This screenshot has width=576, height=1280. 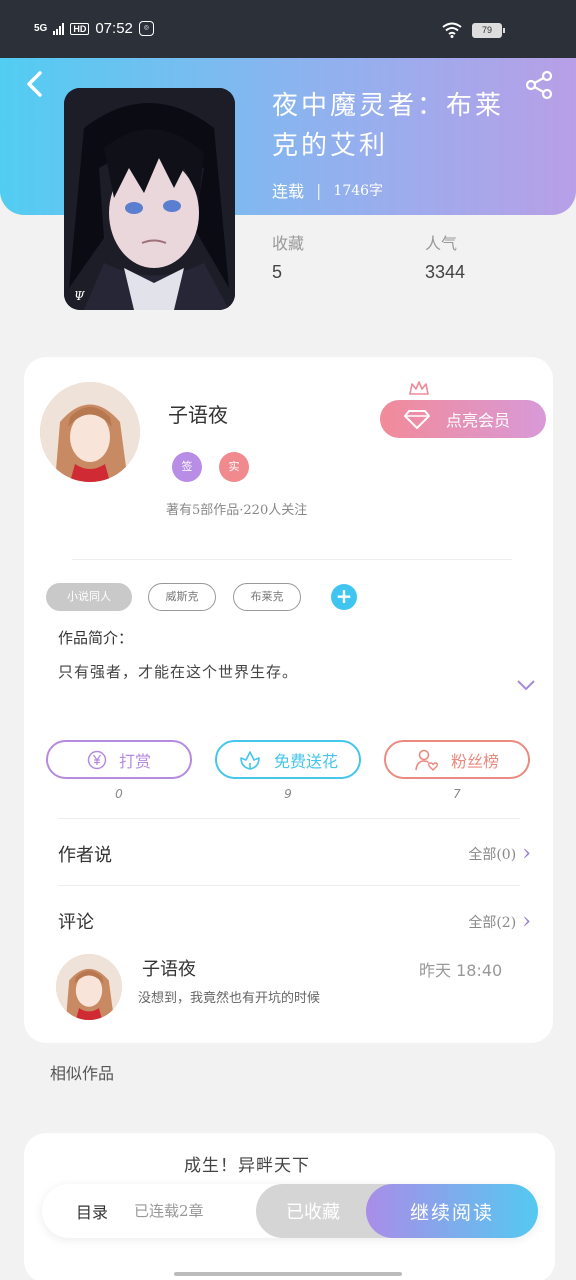 What do you see at coordinates (90, 432) in the screenshot?
I see `author-avatar` at bounding box center [90, 432].